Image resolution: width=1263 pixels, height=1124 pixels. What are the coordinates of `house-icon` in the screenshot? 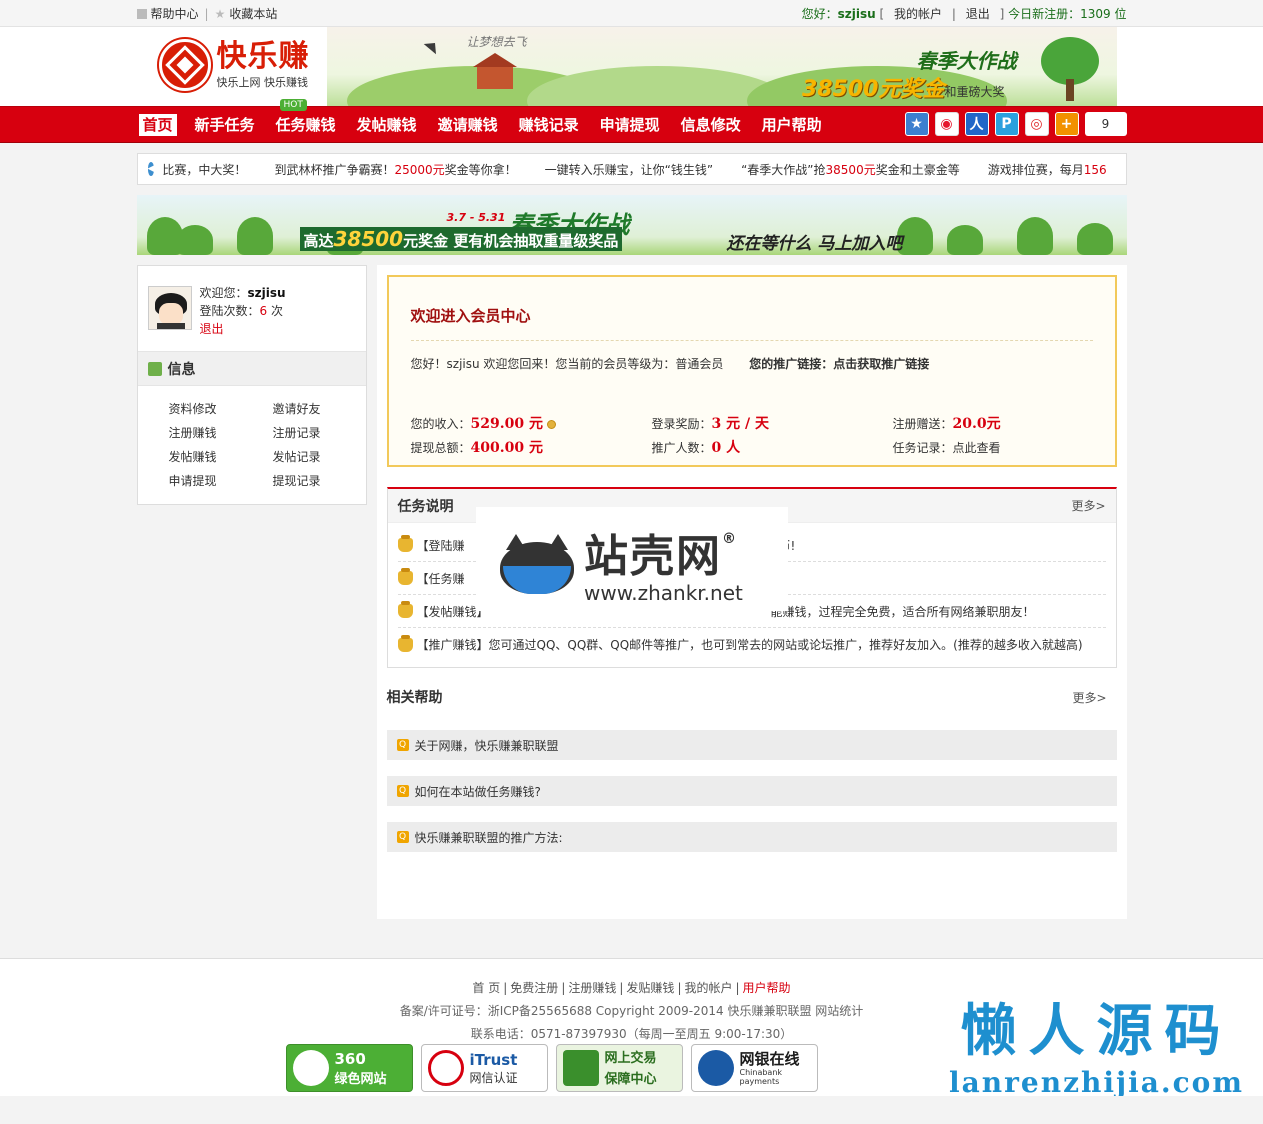 It's located at (494, 71).